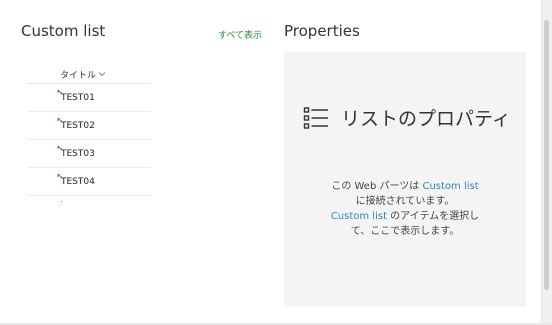 The width and height of the screenshot is (552, 325). I want to click on list-table: タイトル TEST01 TEST02 TEST03 TEST04, so click(89, 135).